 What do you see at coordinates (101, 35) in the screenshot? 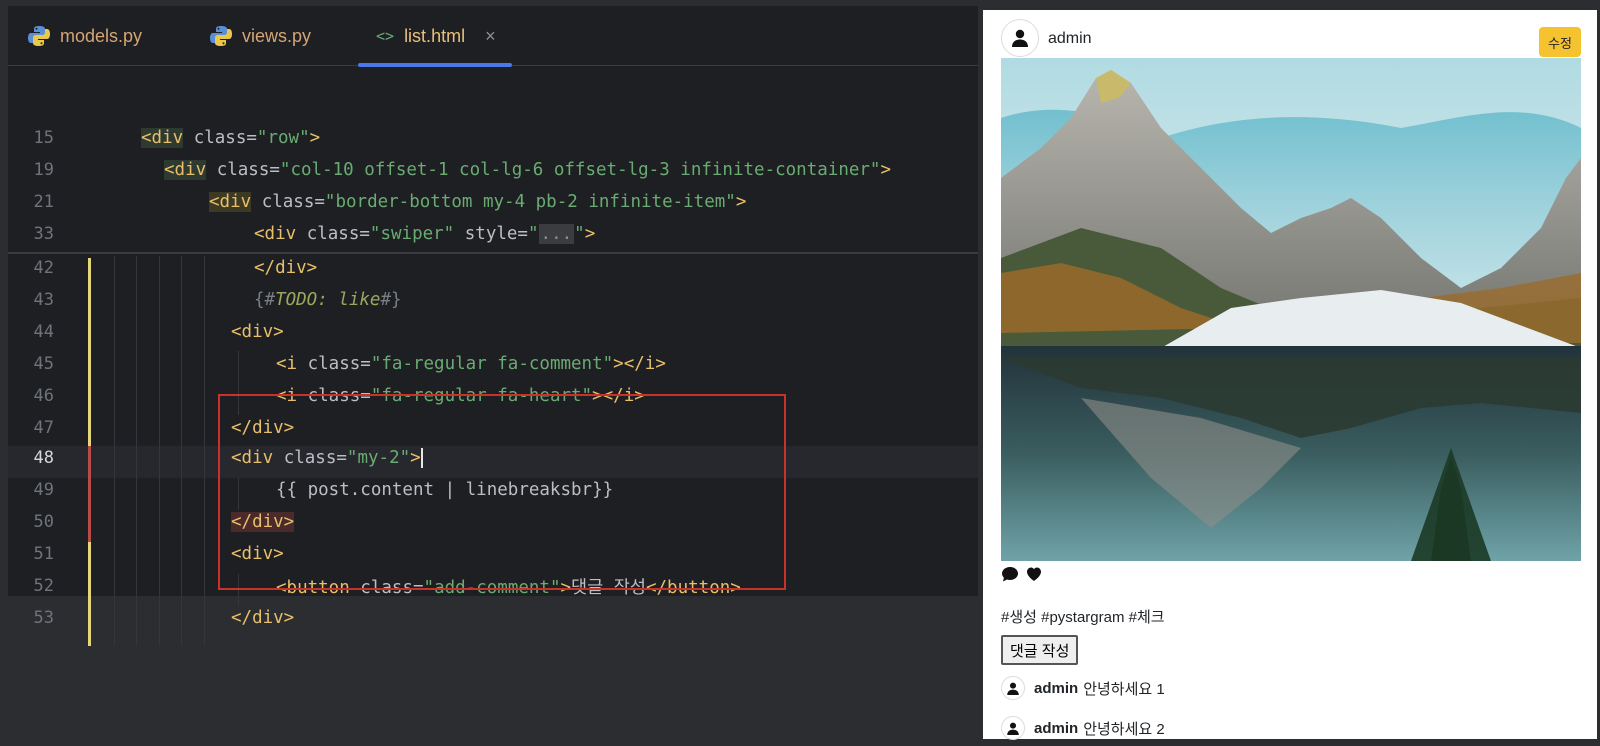
I see `tab-label: models.py` at bounding box center [101, 35].